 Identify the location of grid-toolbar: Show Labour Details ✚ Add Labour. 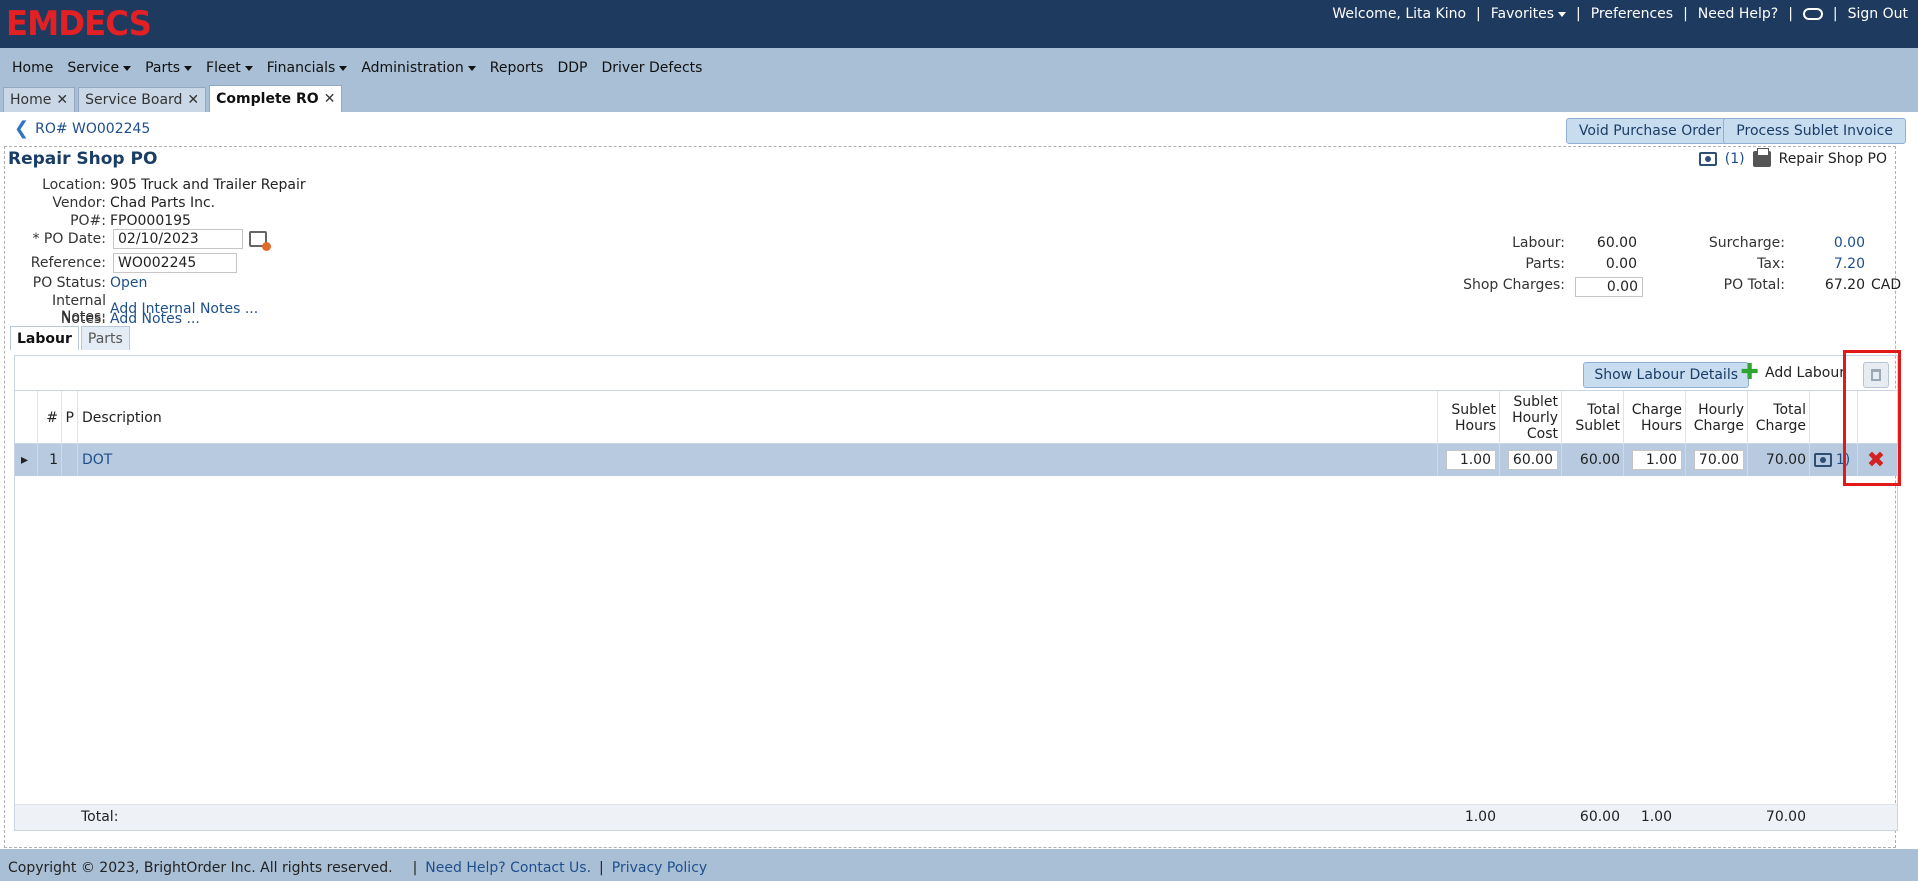
(956, 373).